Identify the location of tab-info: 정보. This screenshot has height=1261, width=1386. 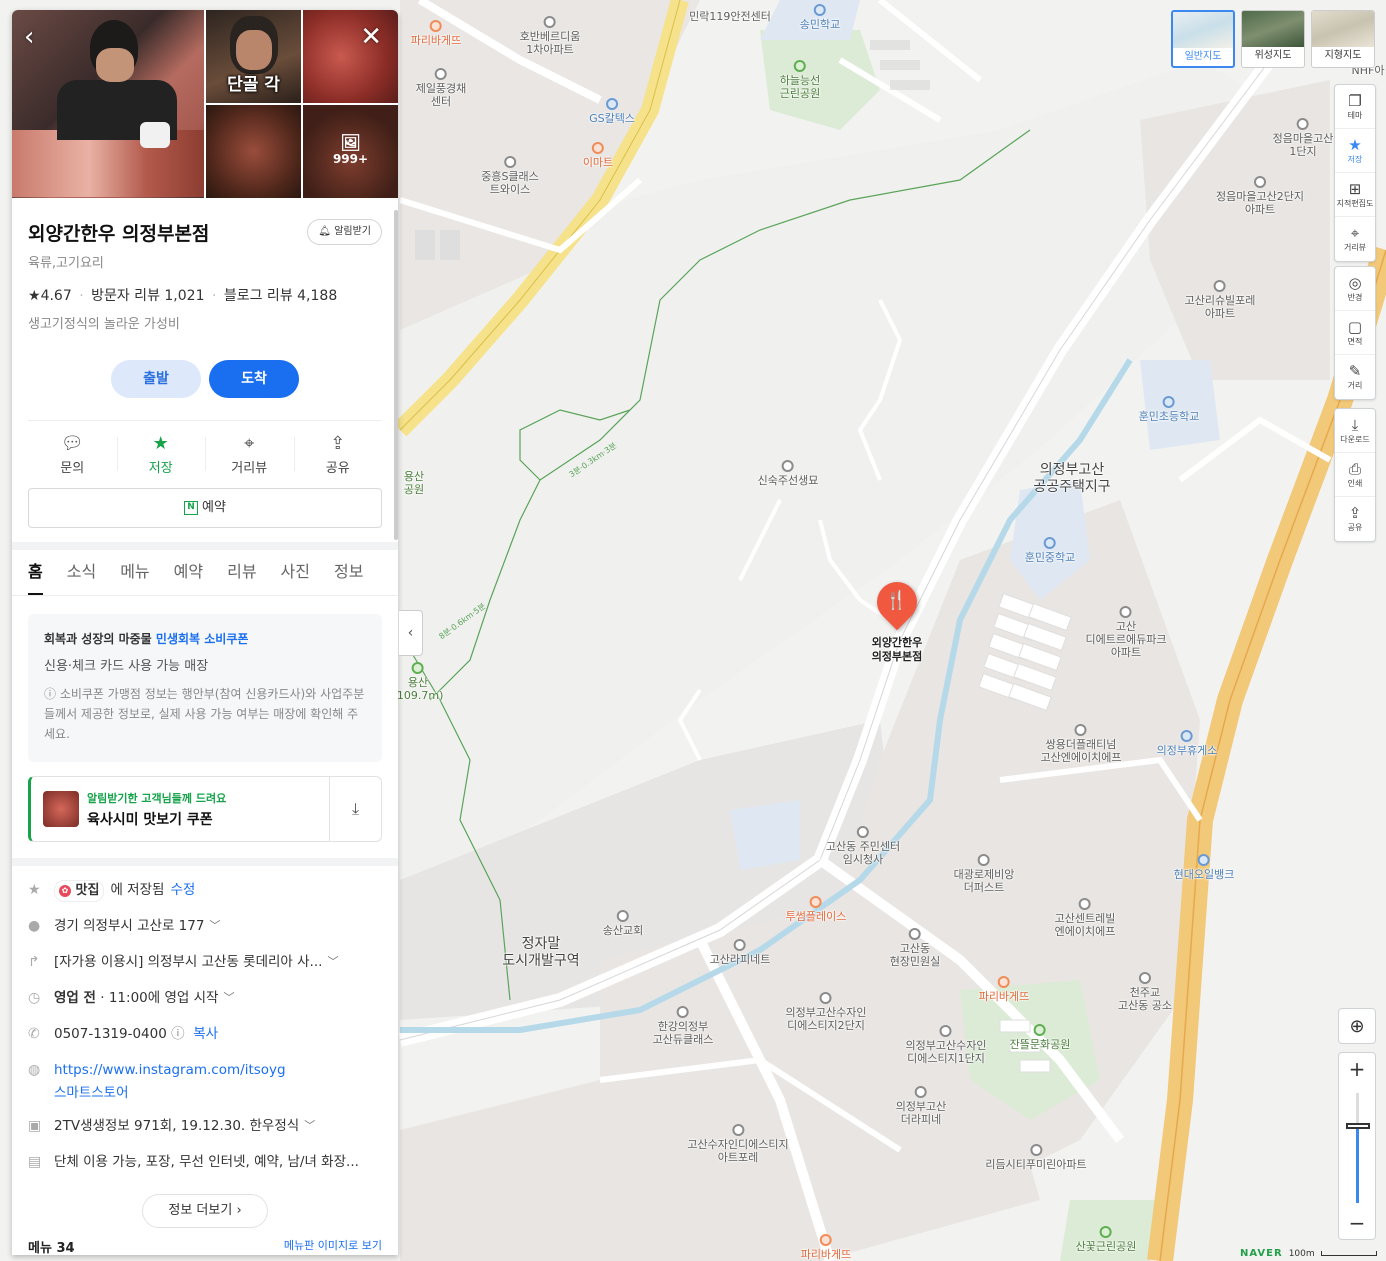
(348, 572).